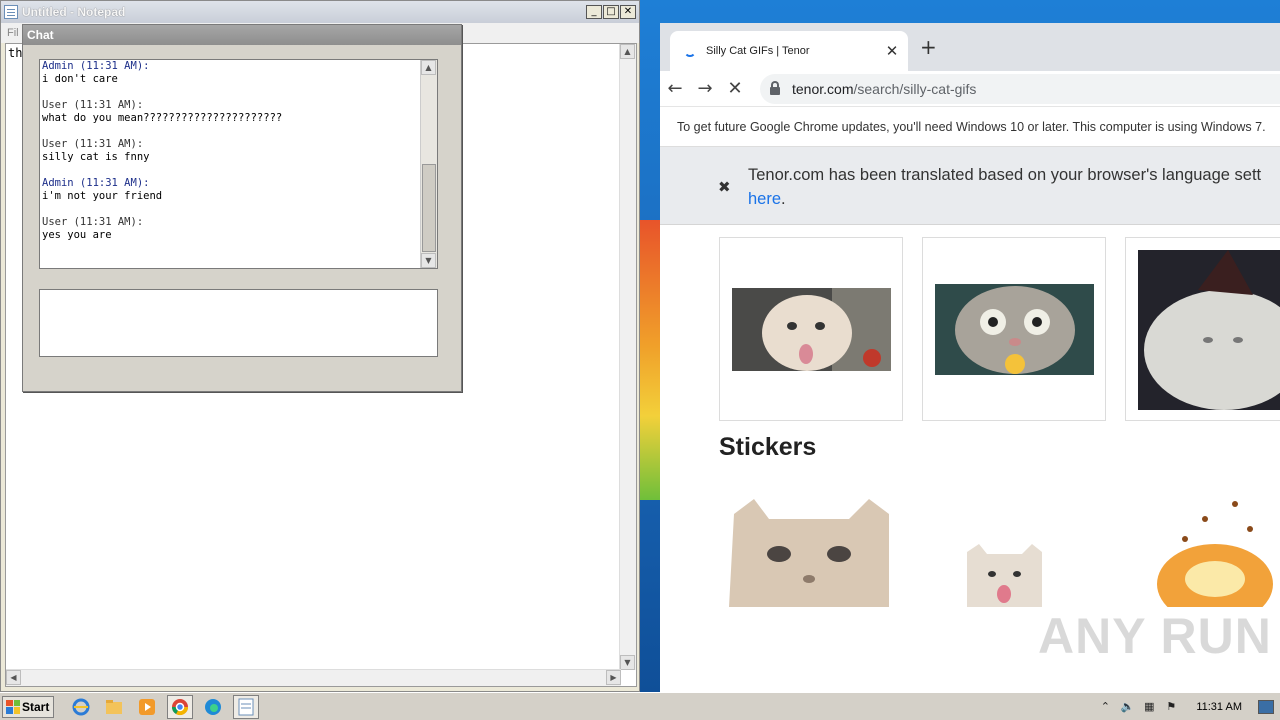 The height and width of the screenshot is (720, 1280). Describe the element at coordinates (758, 51) in the screenshot. I see `tab-title: Silly Cat GIFs | Tenor` at that location.